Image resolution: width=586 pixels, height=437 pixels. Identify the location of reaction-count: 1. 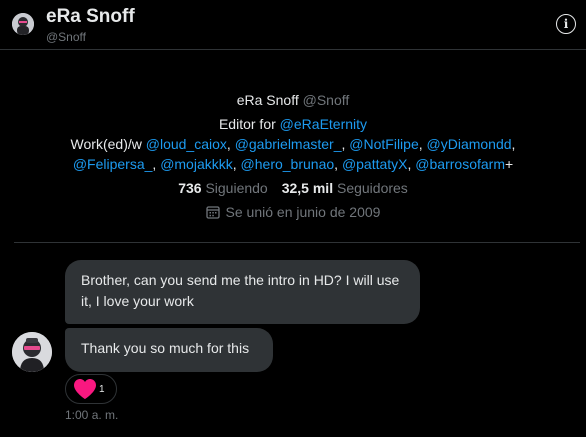
(102, 389).